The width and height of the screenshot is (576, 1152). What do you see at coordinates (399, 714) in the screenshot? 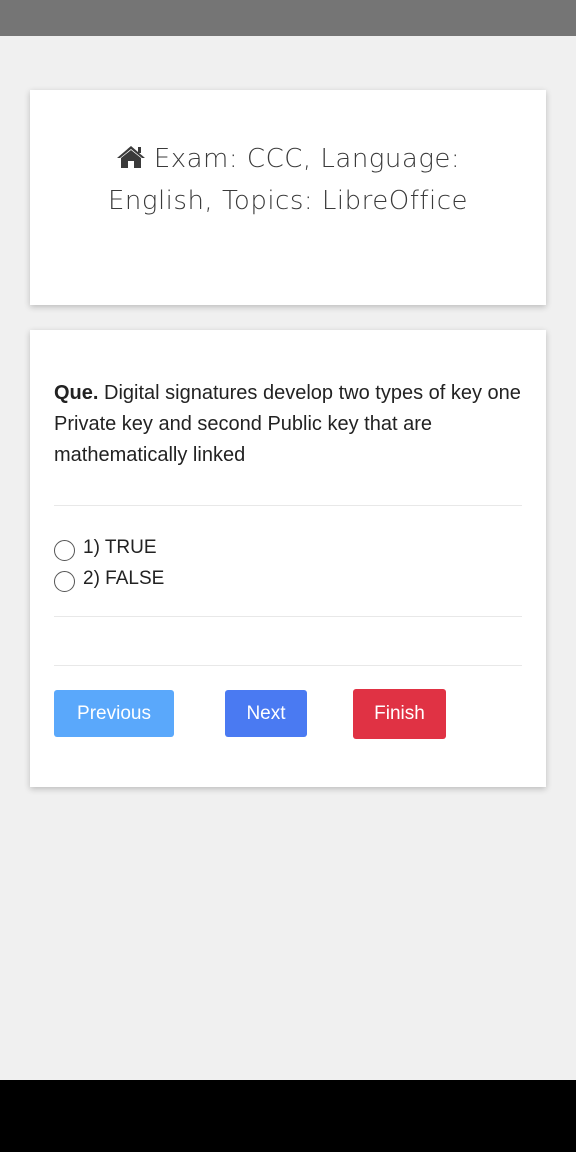
I see `finish-button: Finish` at bounding box center [399, 714].